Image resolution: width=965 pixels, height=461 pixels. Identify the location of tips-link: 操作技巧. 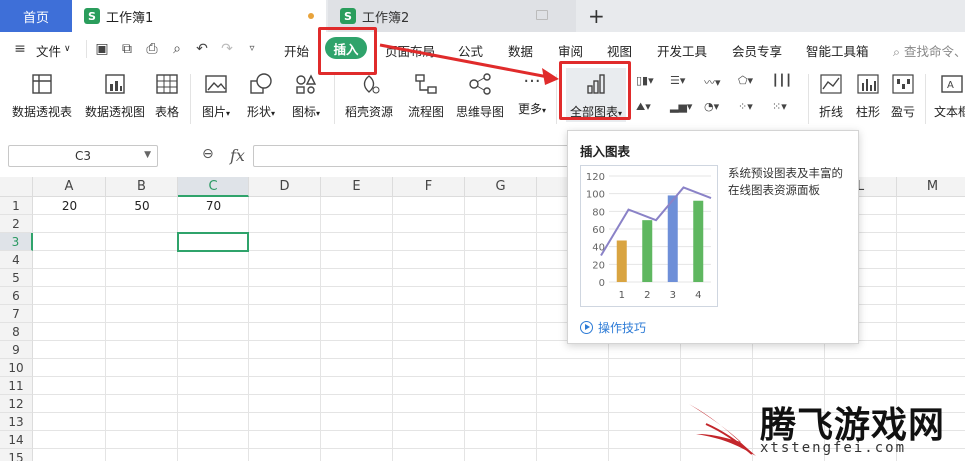
(613, 327).